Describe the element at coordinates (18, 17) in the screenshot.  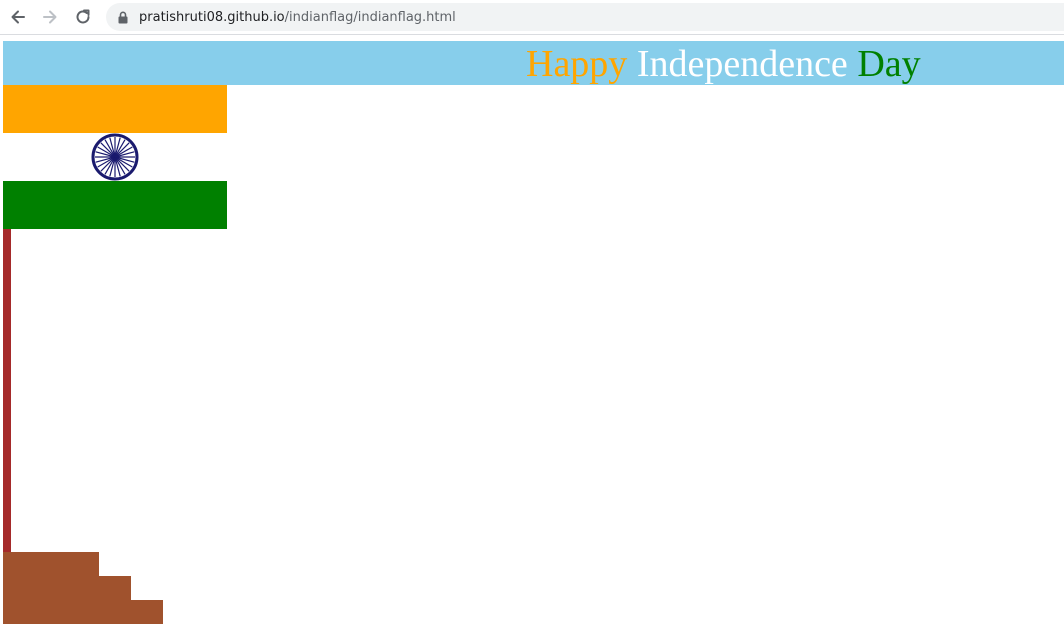
I see `arrow-left-icon` at that location.